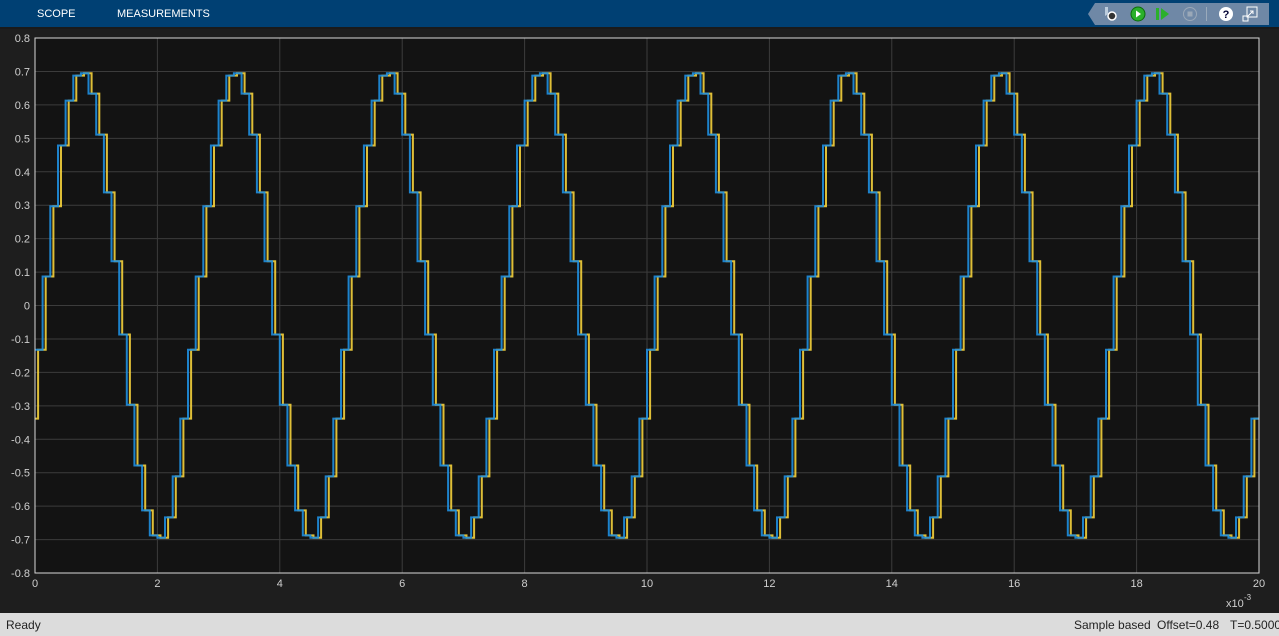 This screenshot has width=1279, height=636. I want to click on undock-icon, so click(1250, 14).